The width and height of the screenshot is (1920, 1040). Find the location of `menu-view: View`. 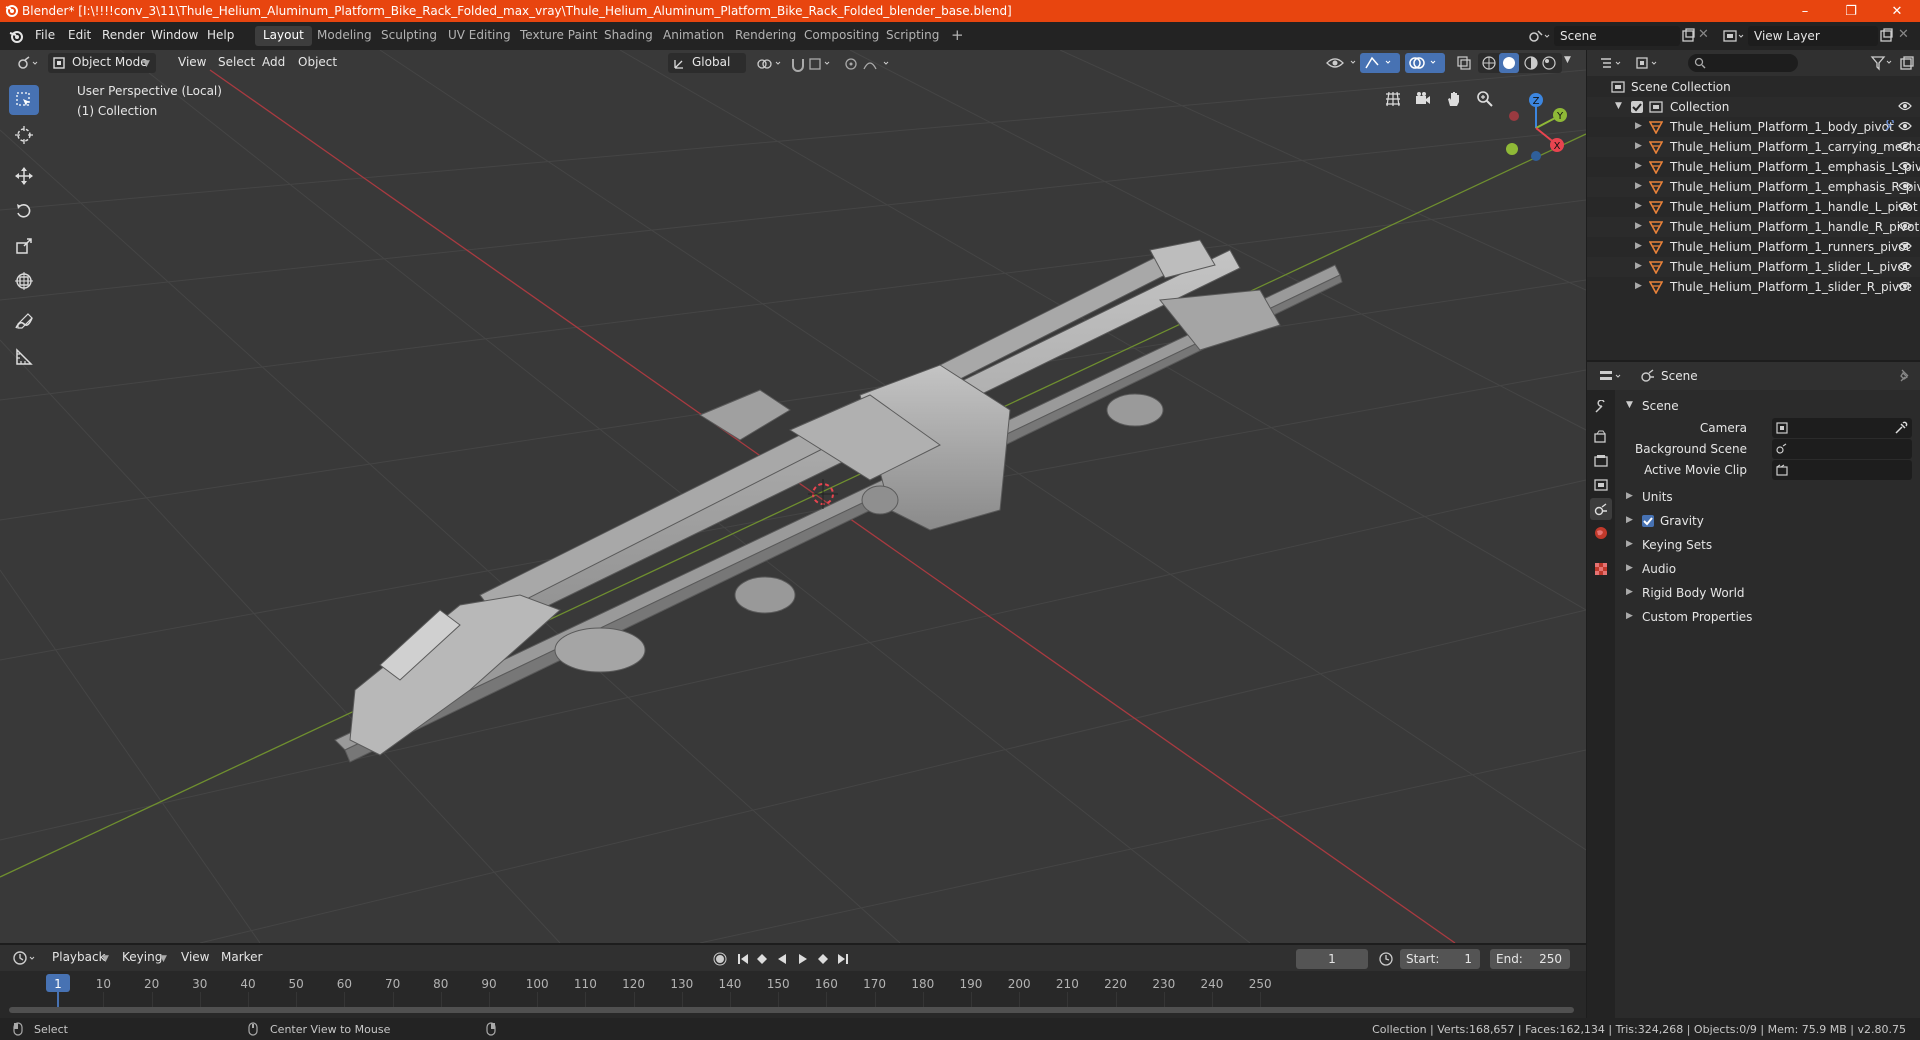

menu-view: View is located at coordinates (192, 63).